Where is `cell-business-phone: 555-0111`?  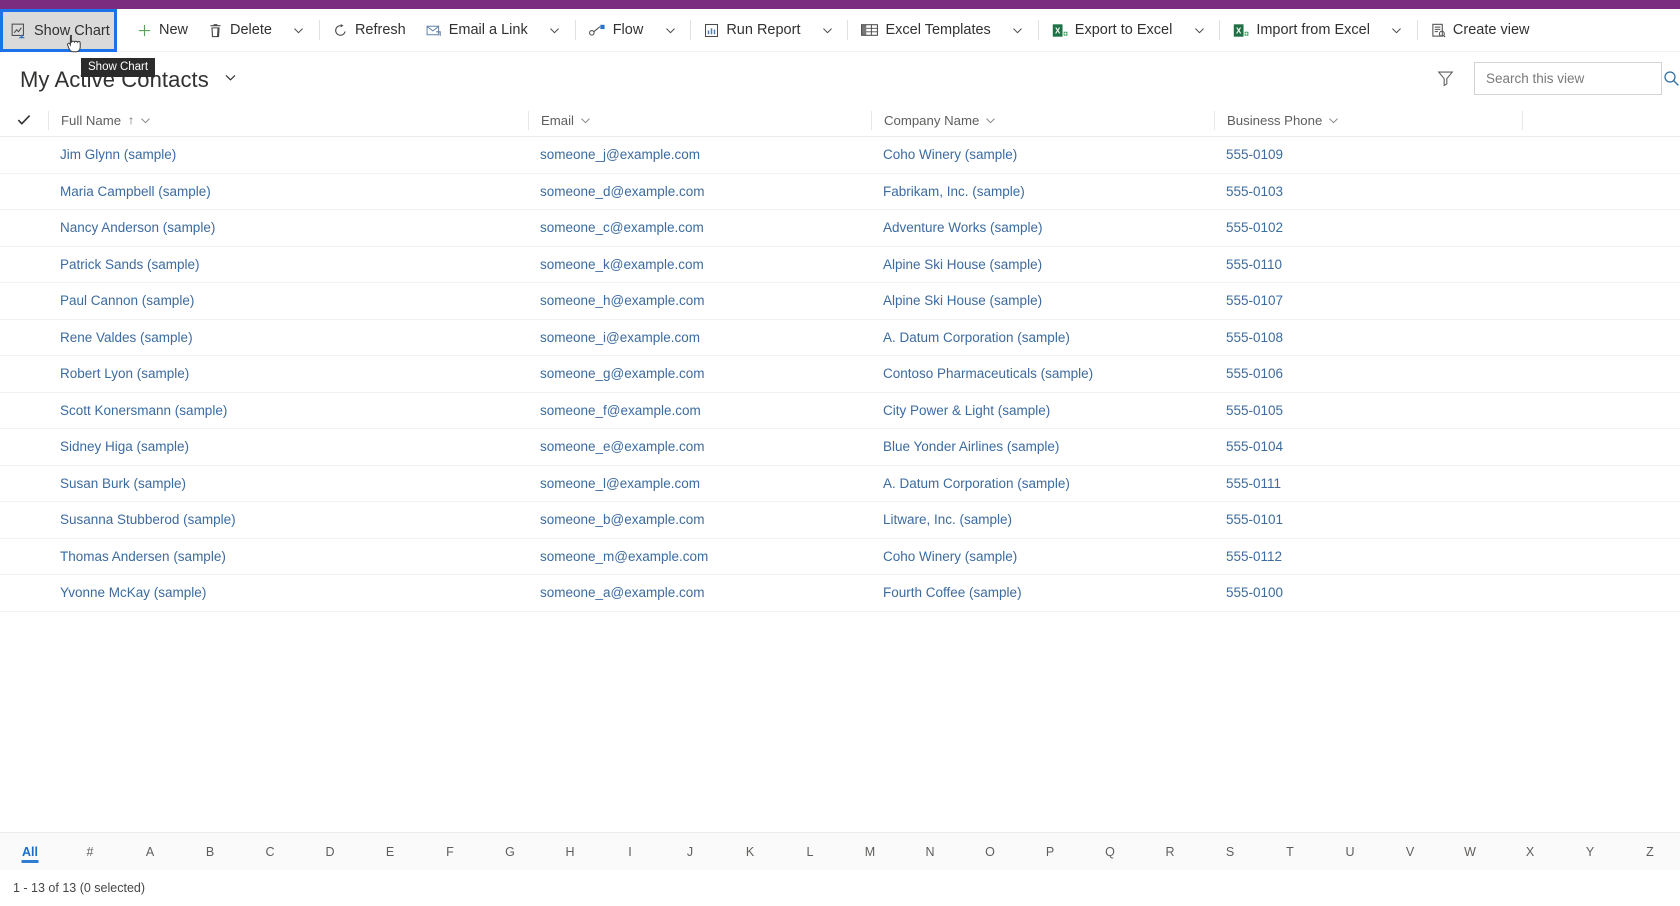 cell-business-phone: 555-0111 is located at coordinates (1375, 483).